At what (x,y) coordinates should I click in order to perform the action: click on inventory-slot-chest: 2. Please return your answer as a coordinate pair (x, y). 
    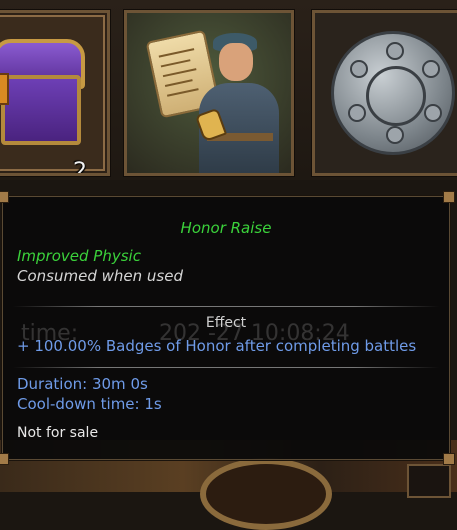
    Looking at the image, I should click on (55, 93).